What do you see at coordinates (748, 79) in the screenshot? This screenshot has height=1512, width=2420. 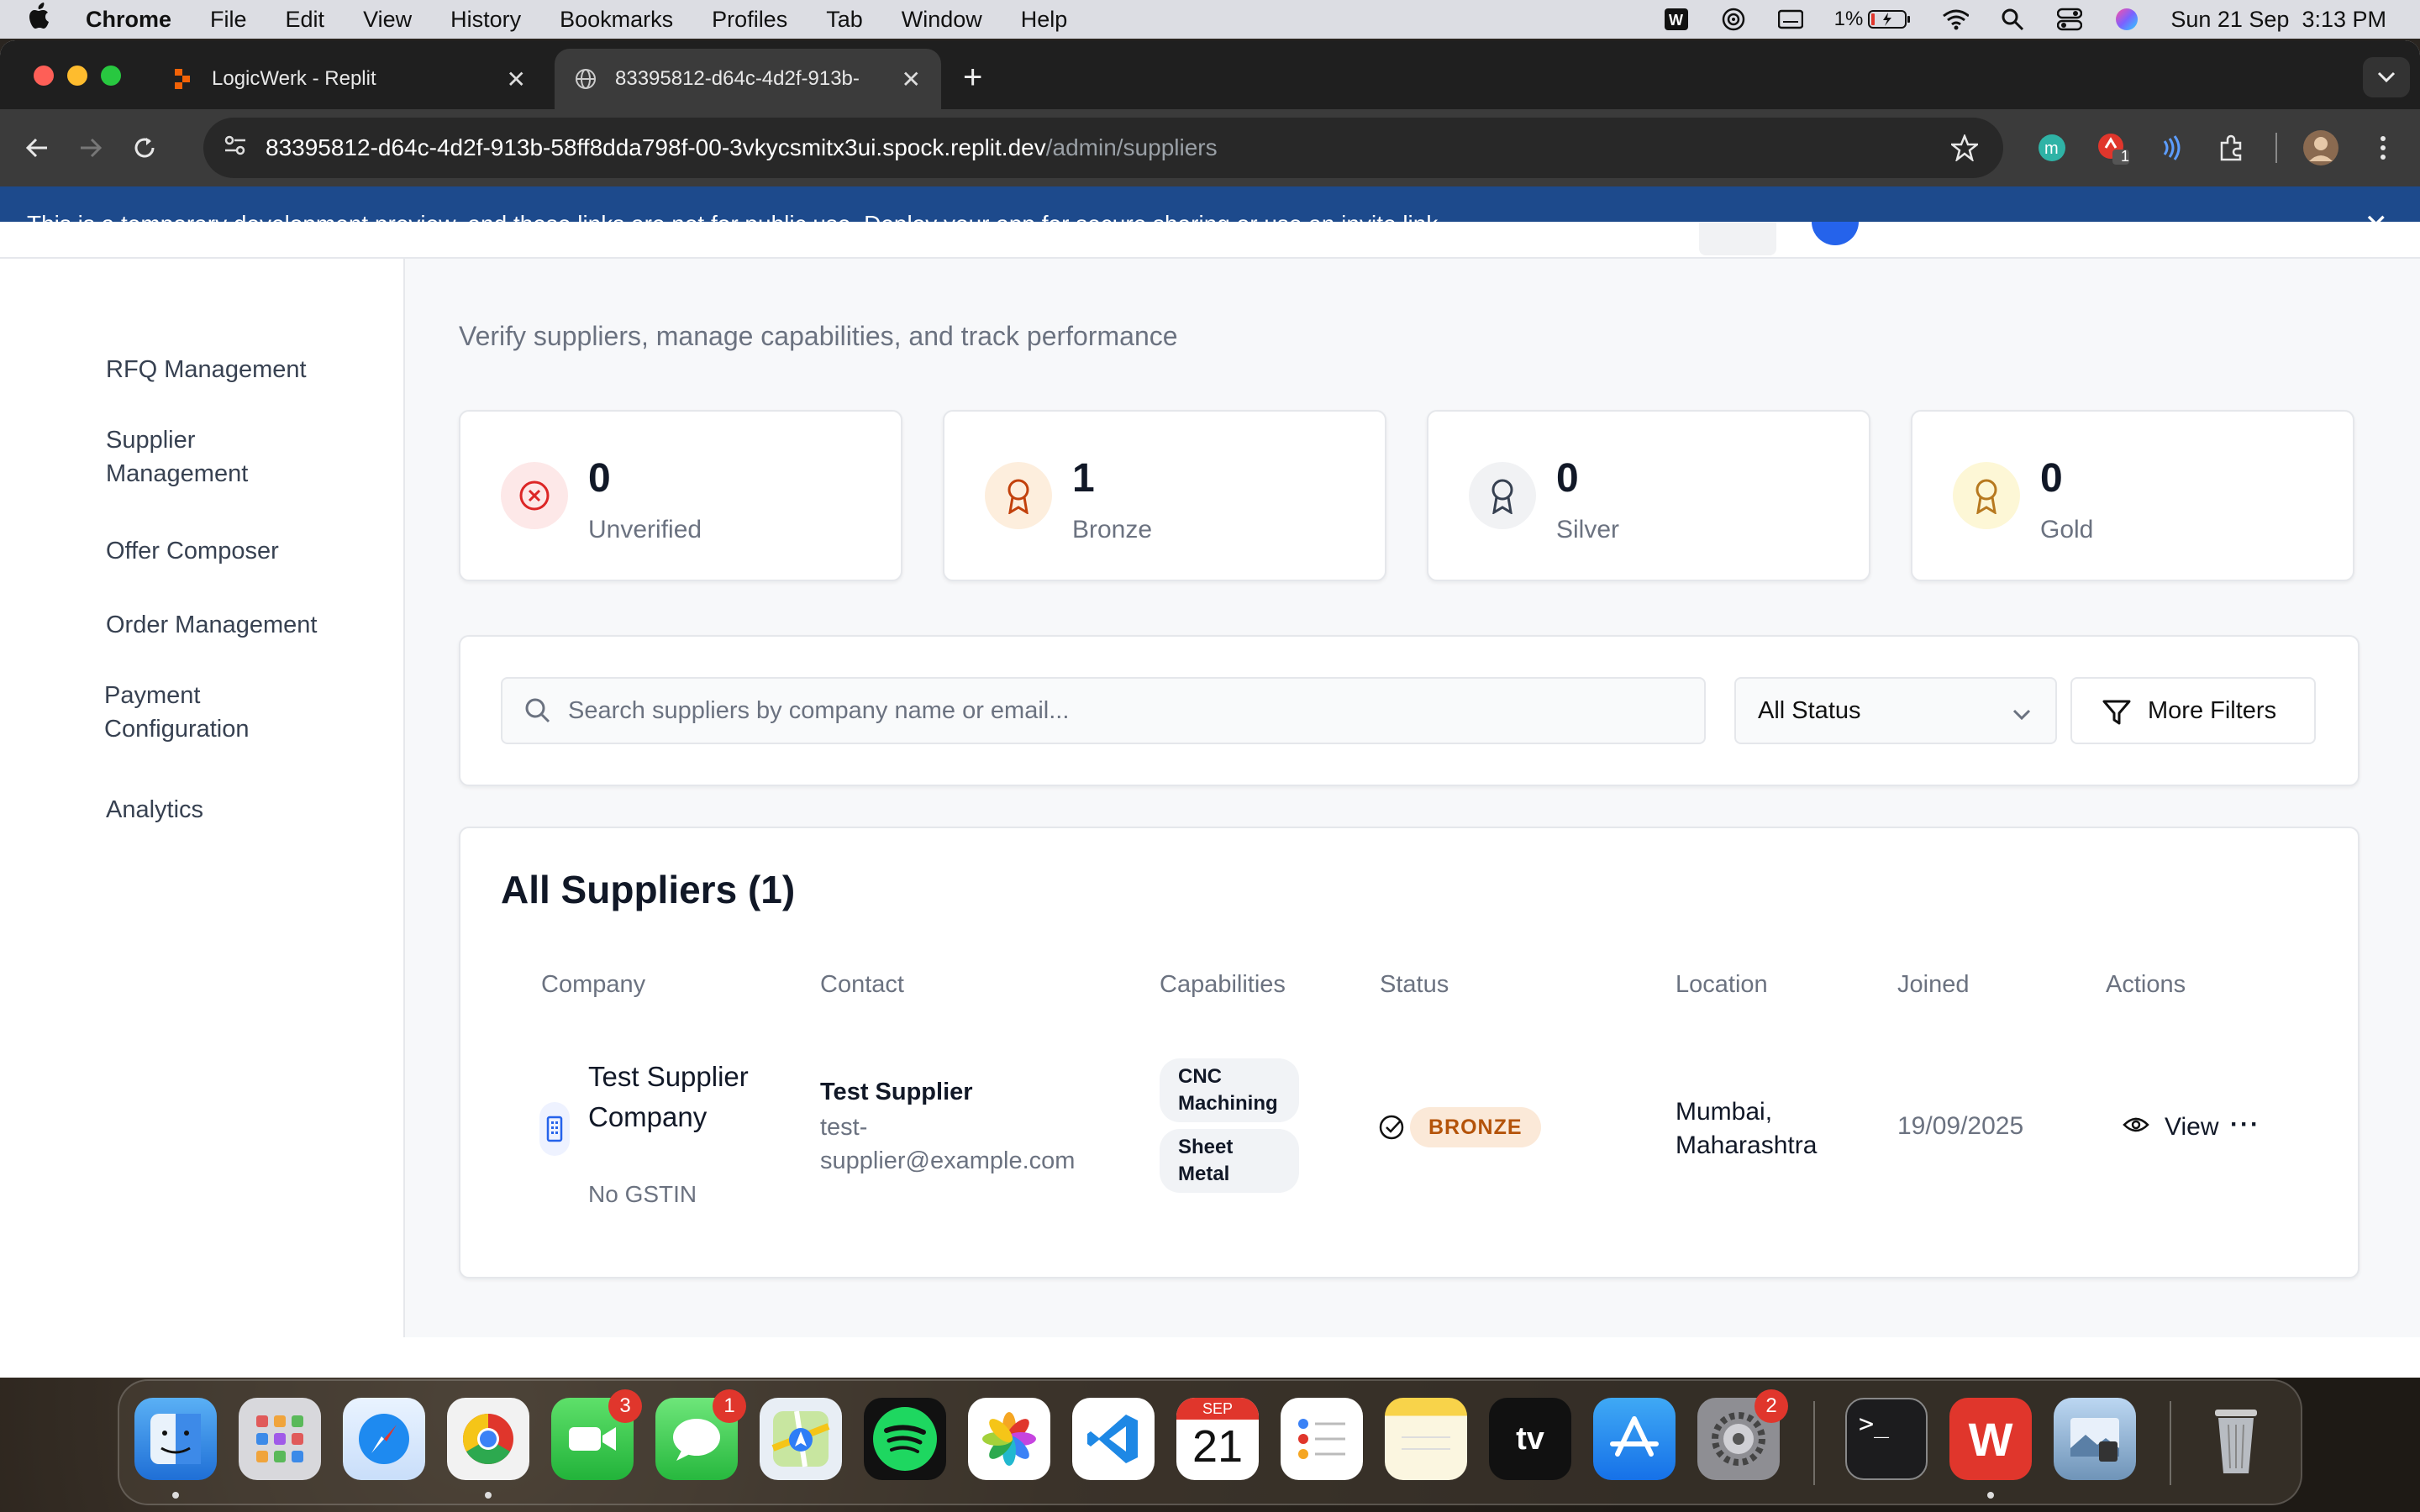 I see `tab-active-preview: 83395812-d64c-4d2f-913b- ✕` at bounding box center [748, 79].